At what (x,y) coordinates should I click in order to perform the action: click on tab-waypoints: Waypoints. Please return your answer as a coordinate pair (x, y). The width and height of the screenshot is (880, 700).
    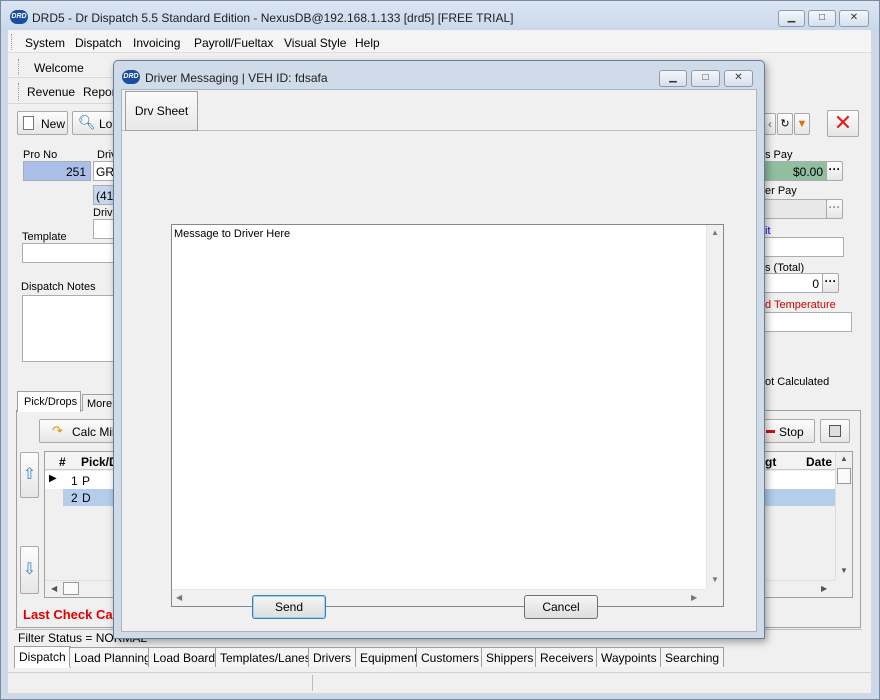
    Looking at the image, I should click on (629, 657).